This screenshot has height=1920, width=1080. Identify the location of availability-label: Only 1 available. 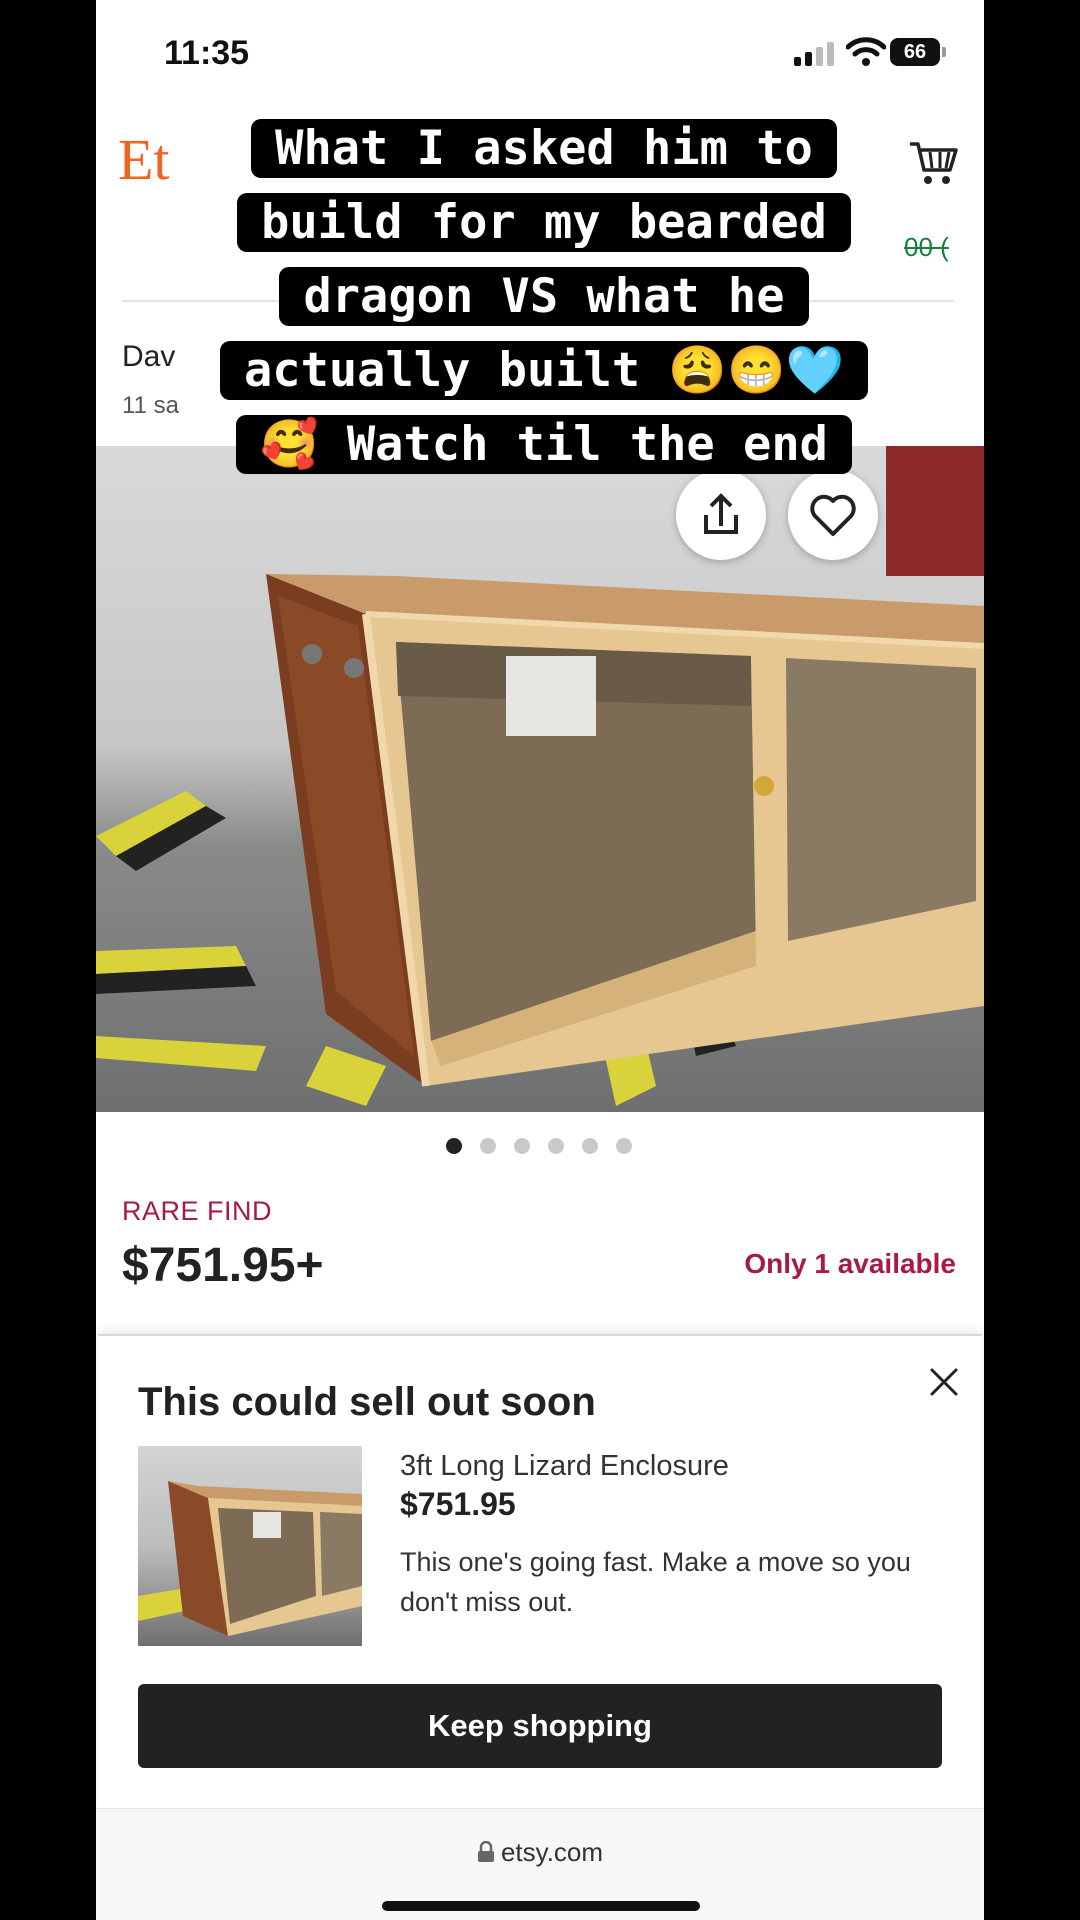
(850, 1263).